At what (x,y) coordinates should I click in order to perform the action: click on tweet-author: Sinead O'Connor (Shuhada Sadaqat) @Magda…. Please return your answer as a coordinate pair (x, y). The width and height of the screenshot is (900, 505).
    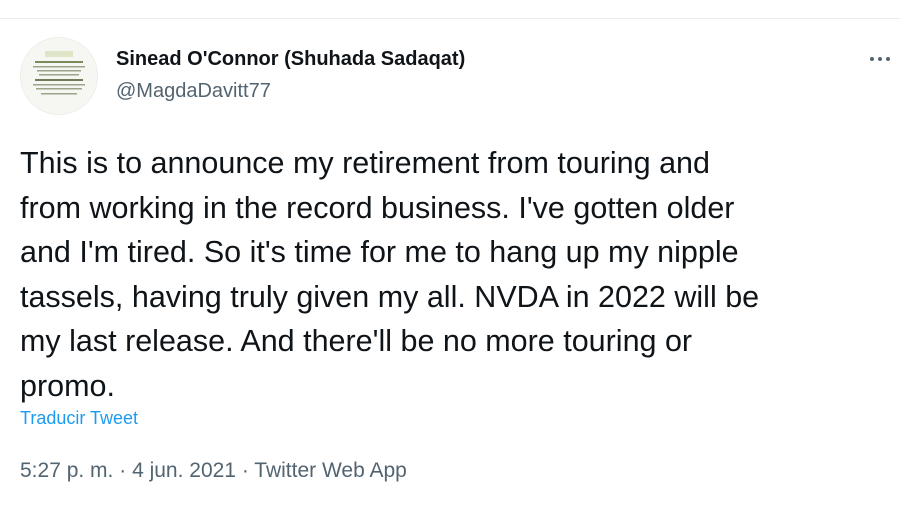
    Looking at the image, I should click on (290, 75).